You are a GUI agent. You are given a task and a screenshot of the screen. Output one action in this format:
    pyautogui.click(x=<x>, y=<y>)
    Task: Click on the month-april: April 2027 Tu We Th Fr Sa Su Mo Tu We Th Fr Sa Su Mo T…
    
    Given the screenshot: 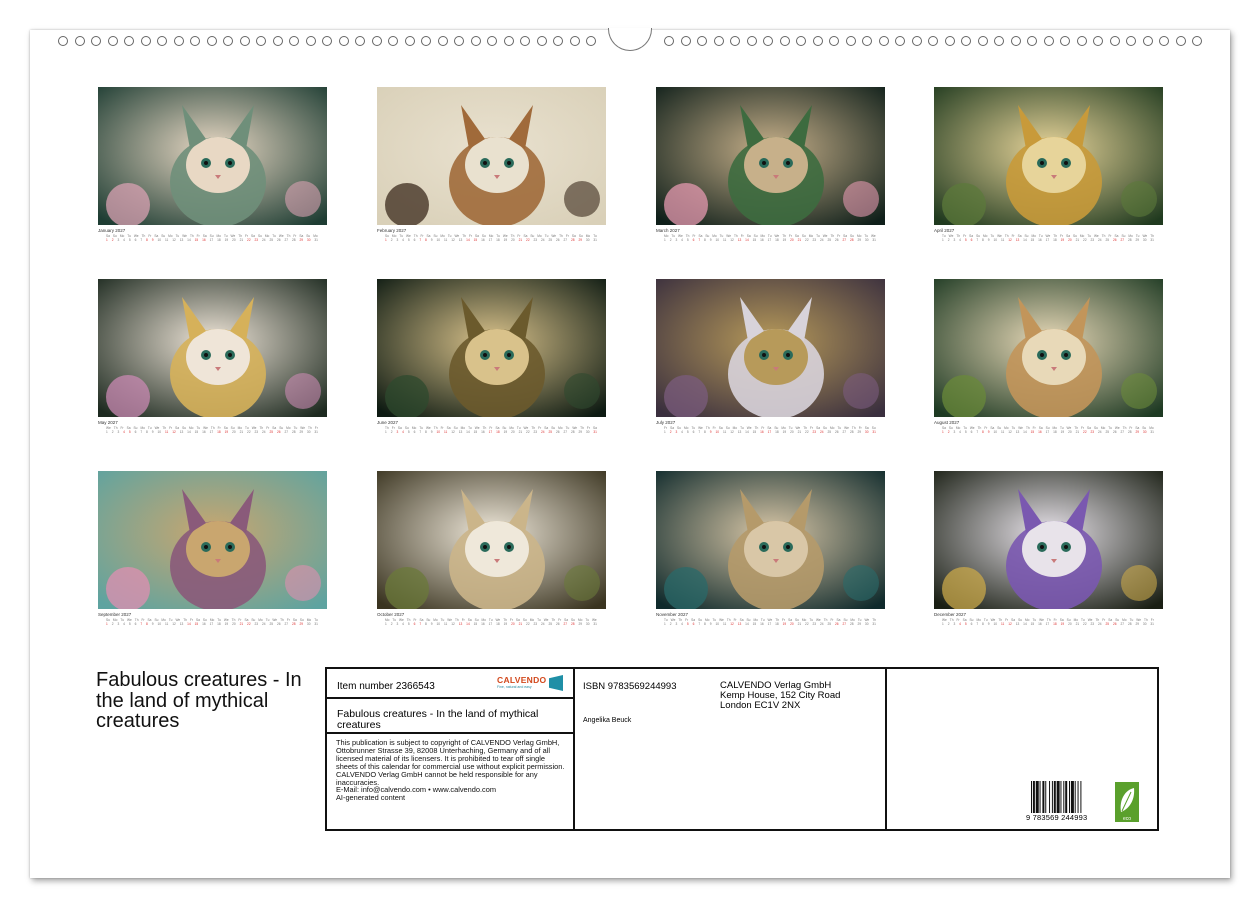 What is the action you would take?
    pyautogui.click(x=1048, y=164)
    